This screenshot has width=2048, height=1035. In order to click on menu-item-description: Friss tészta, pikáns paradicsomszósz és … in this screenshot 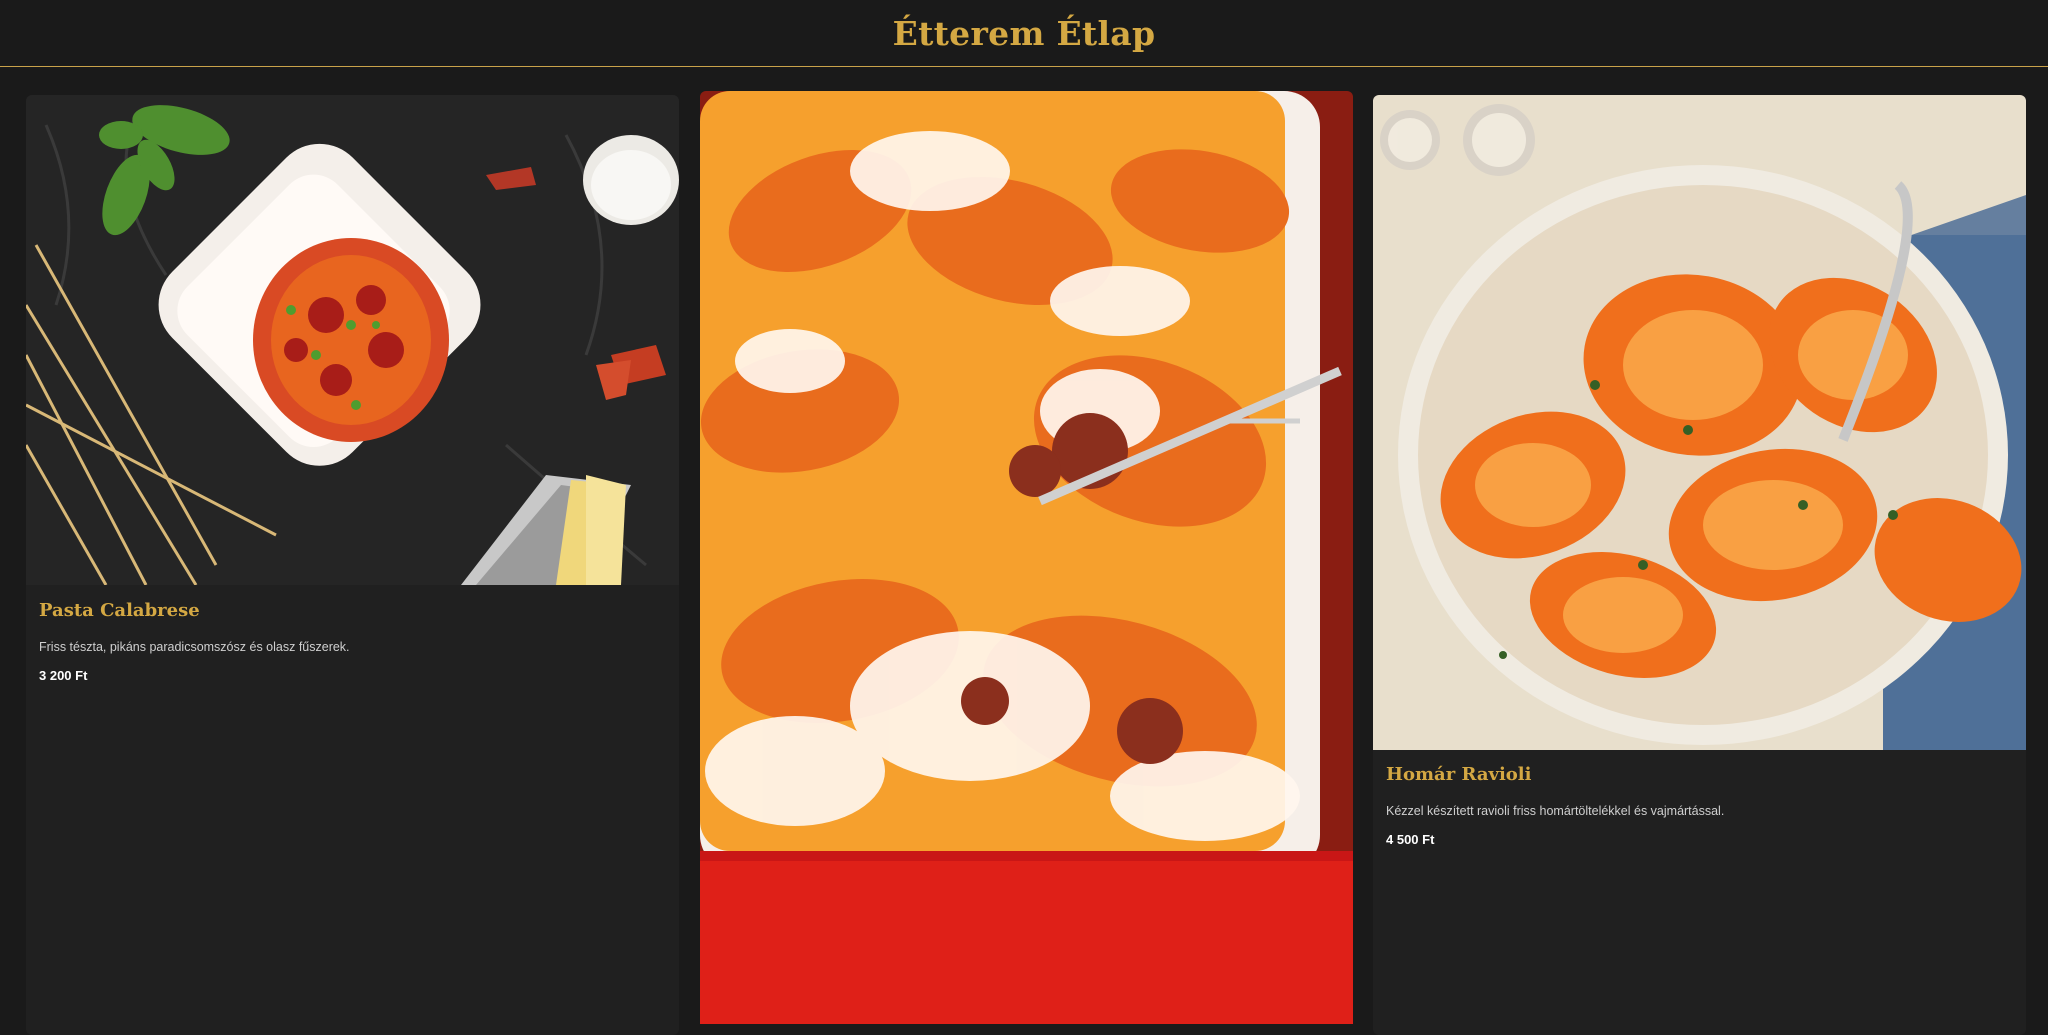, I will do `click(194, 647)`.